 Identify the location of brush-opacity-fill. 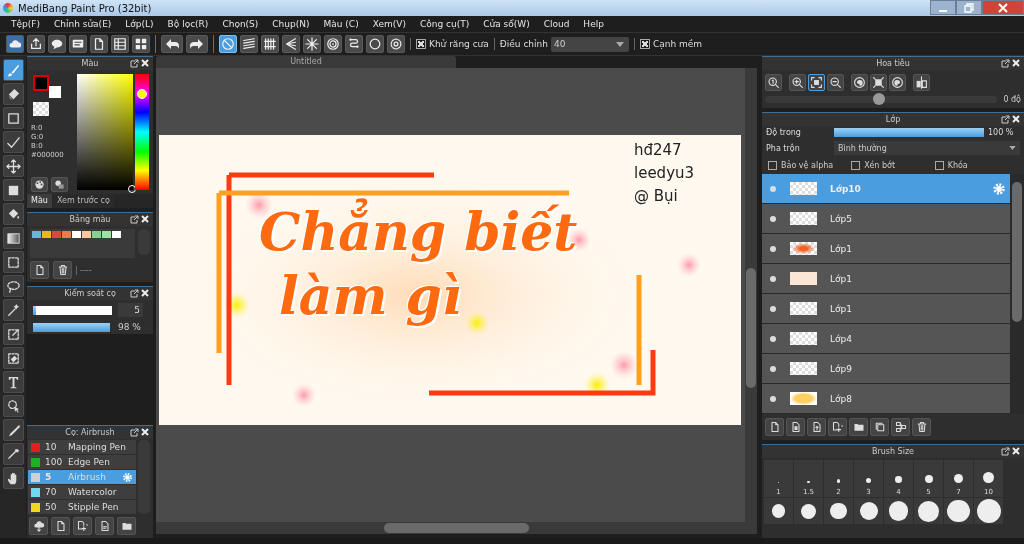
(72, 327).